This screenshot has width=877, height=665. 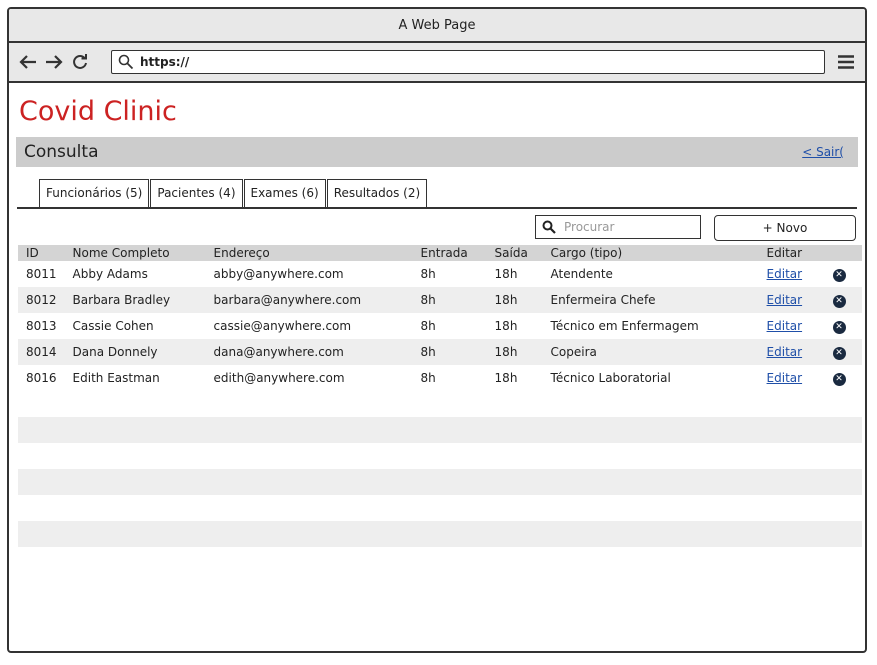 I want to click on column-header-cargo: Cargo (tipo), so click(x=650, y=253).